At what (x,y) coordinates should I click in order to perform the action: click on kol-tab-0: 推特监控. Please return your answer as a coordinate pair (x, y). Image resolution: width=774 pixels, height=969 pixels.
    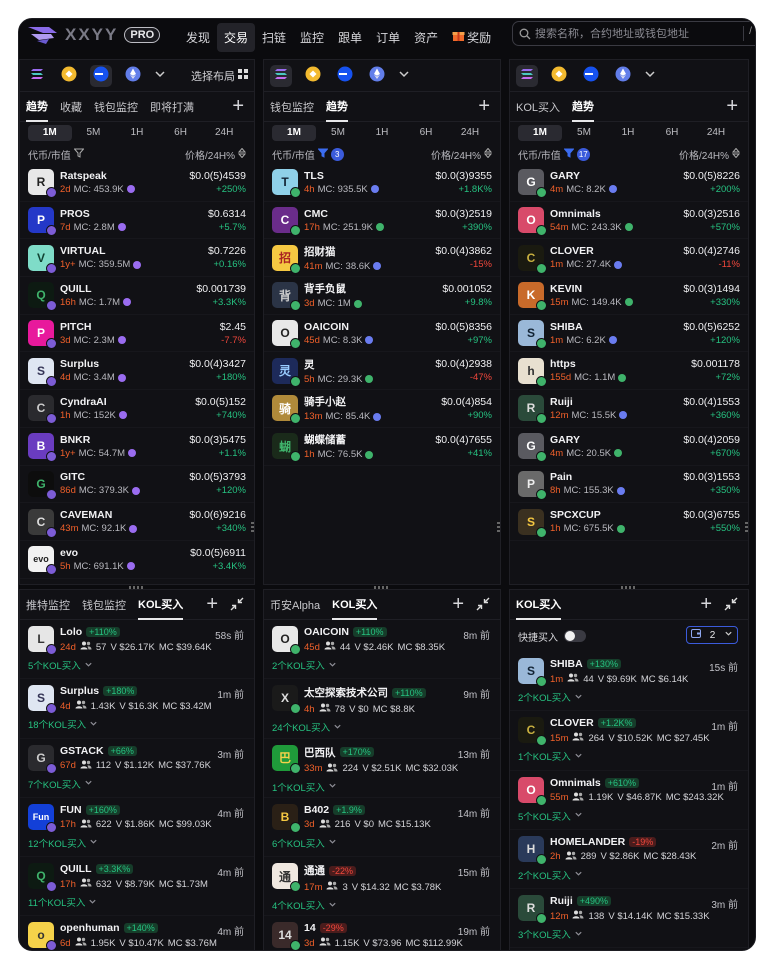
    Looking at the image, I should click on (48, 605).